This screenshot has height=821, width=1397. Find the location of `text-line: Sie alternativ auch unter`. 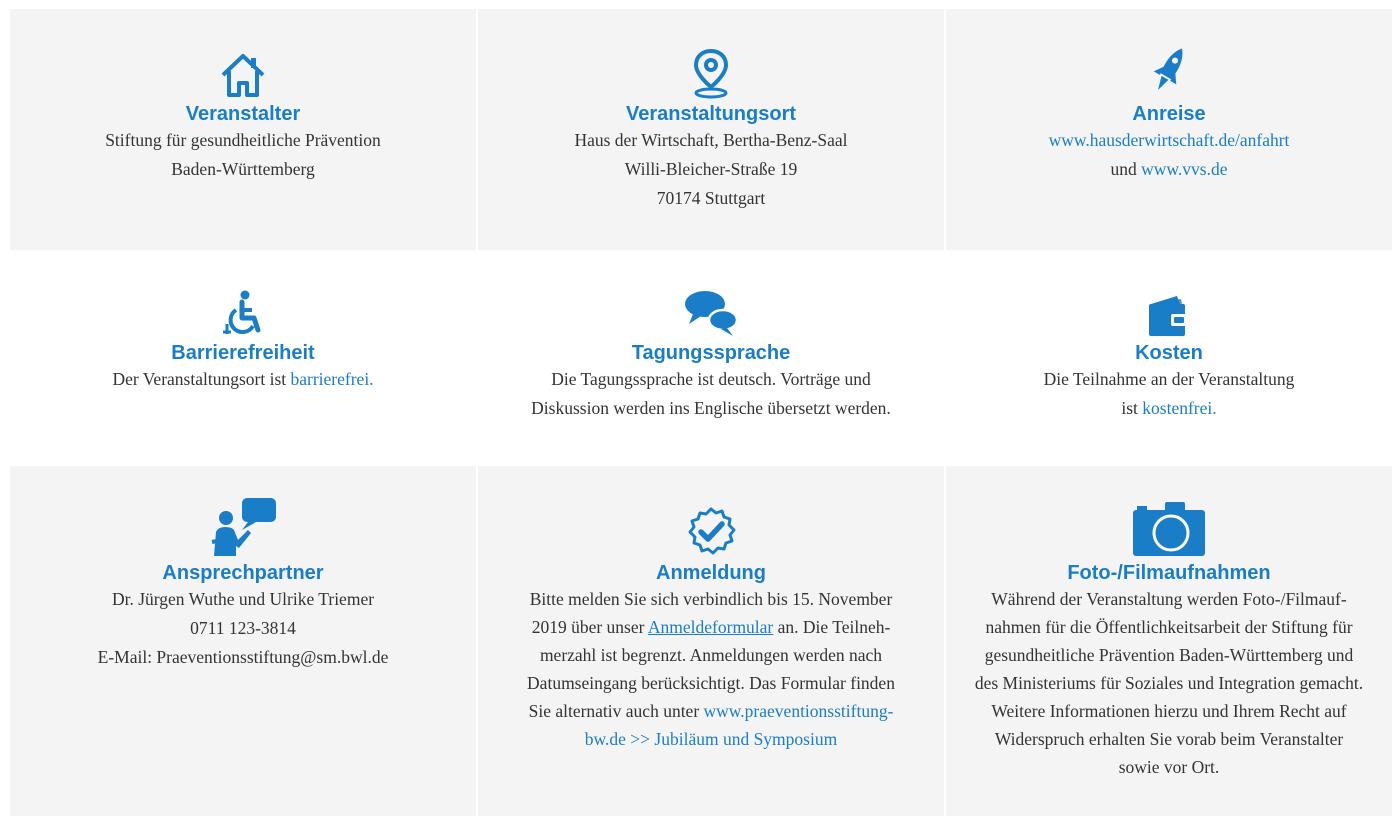

text-line: Sie alternativ auch unter is located at coordinates (614, 711).